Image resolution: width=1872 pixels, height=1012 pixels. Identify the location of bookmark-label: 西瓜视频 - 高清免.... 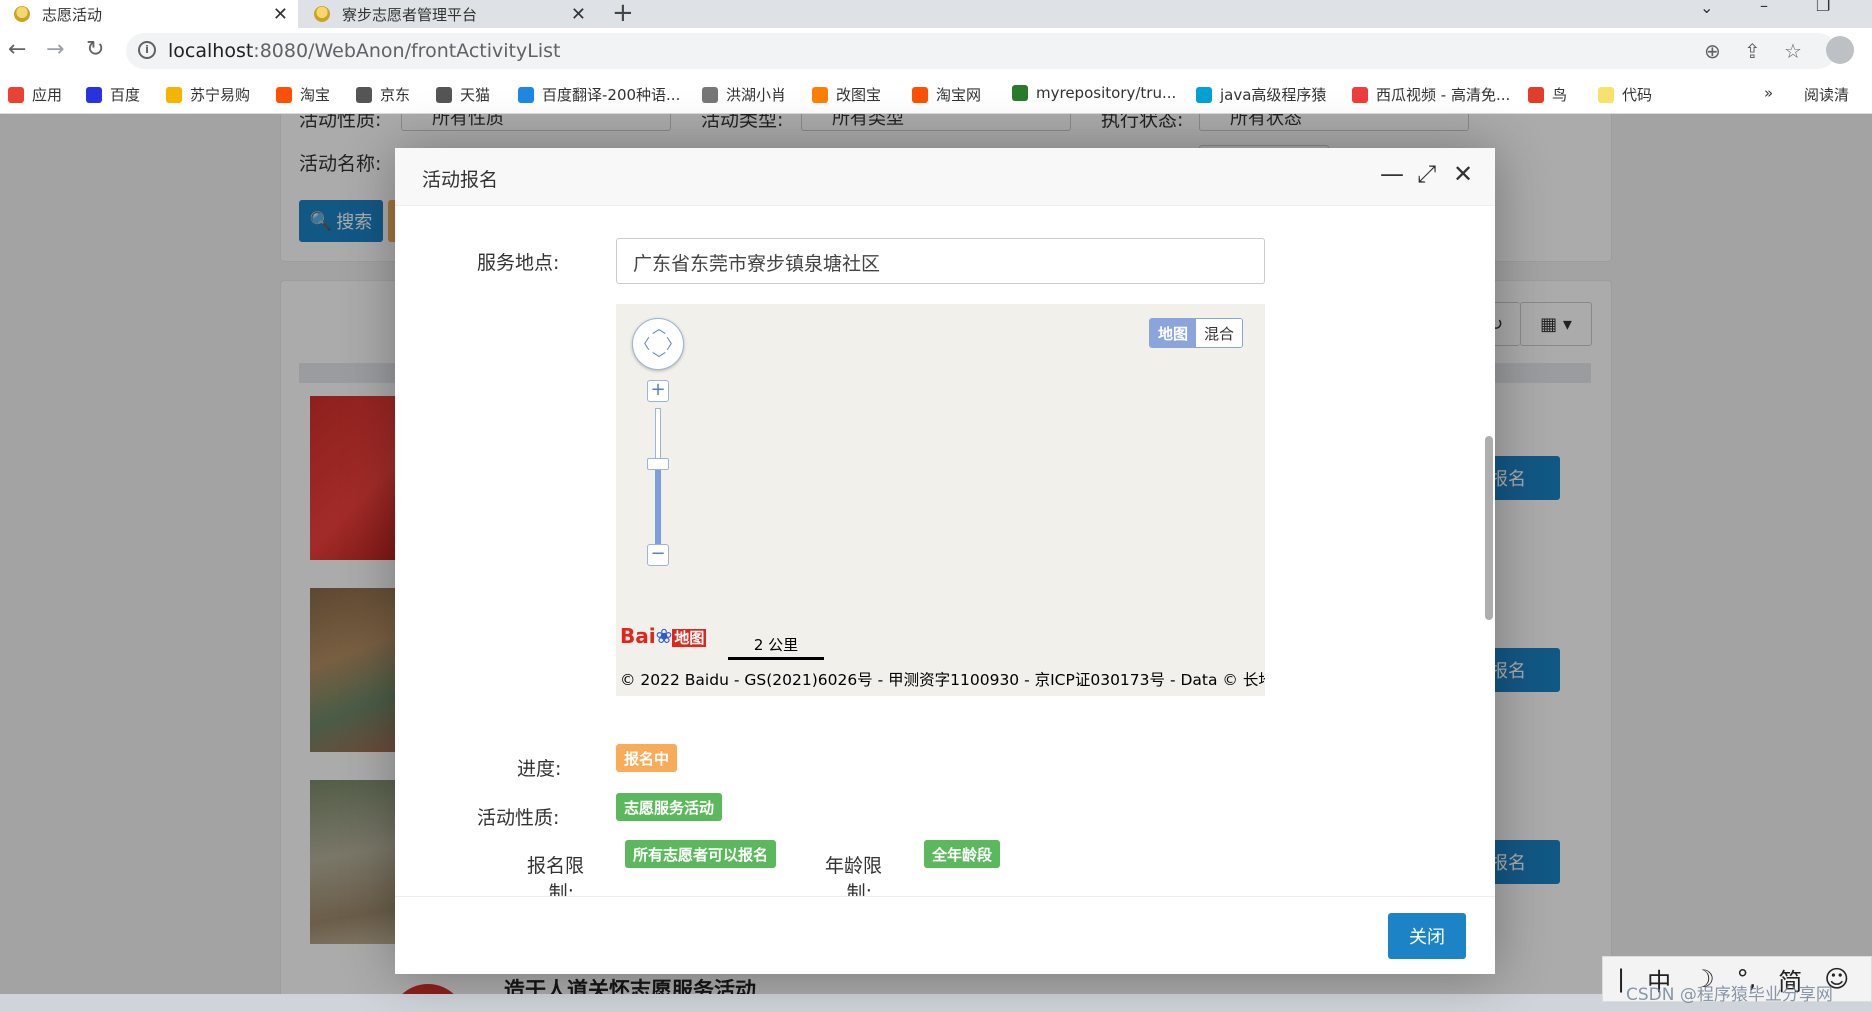
(1443, 95).